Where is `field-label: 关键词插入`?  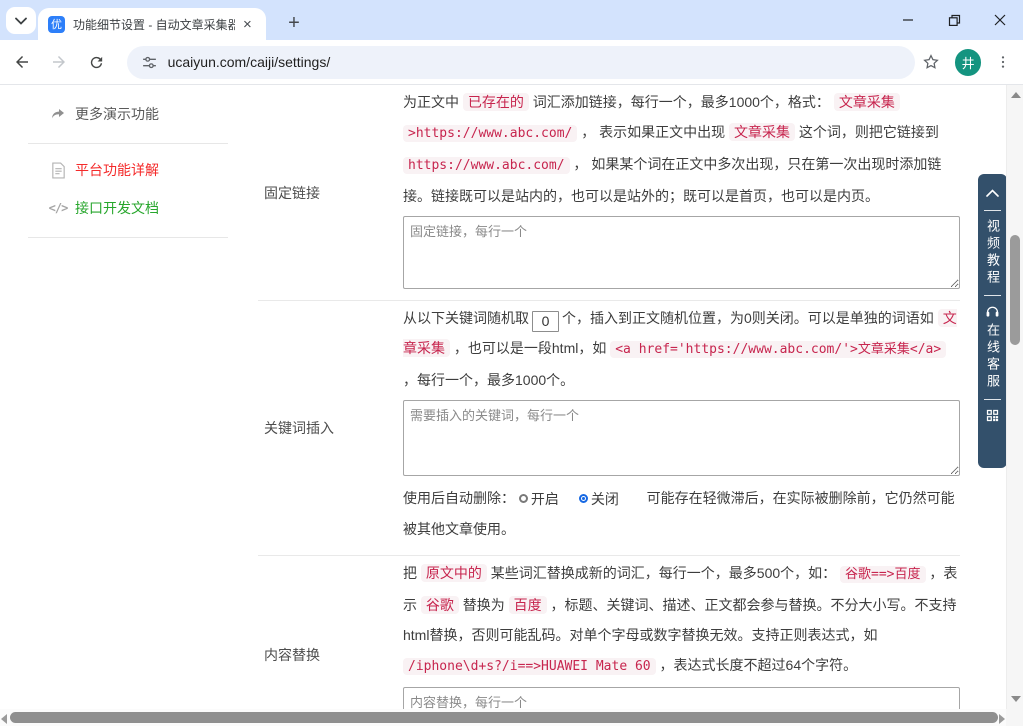 field-label: 关键词插入 is located at coordinates (299, 427).